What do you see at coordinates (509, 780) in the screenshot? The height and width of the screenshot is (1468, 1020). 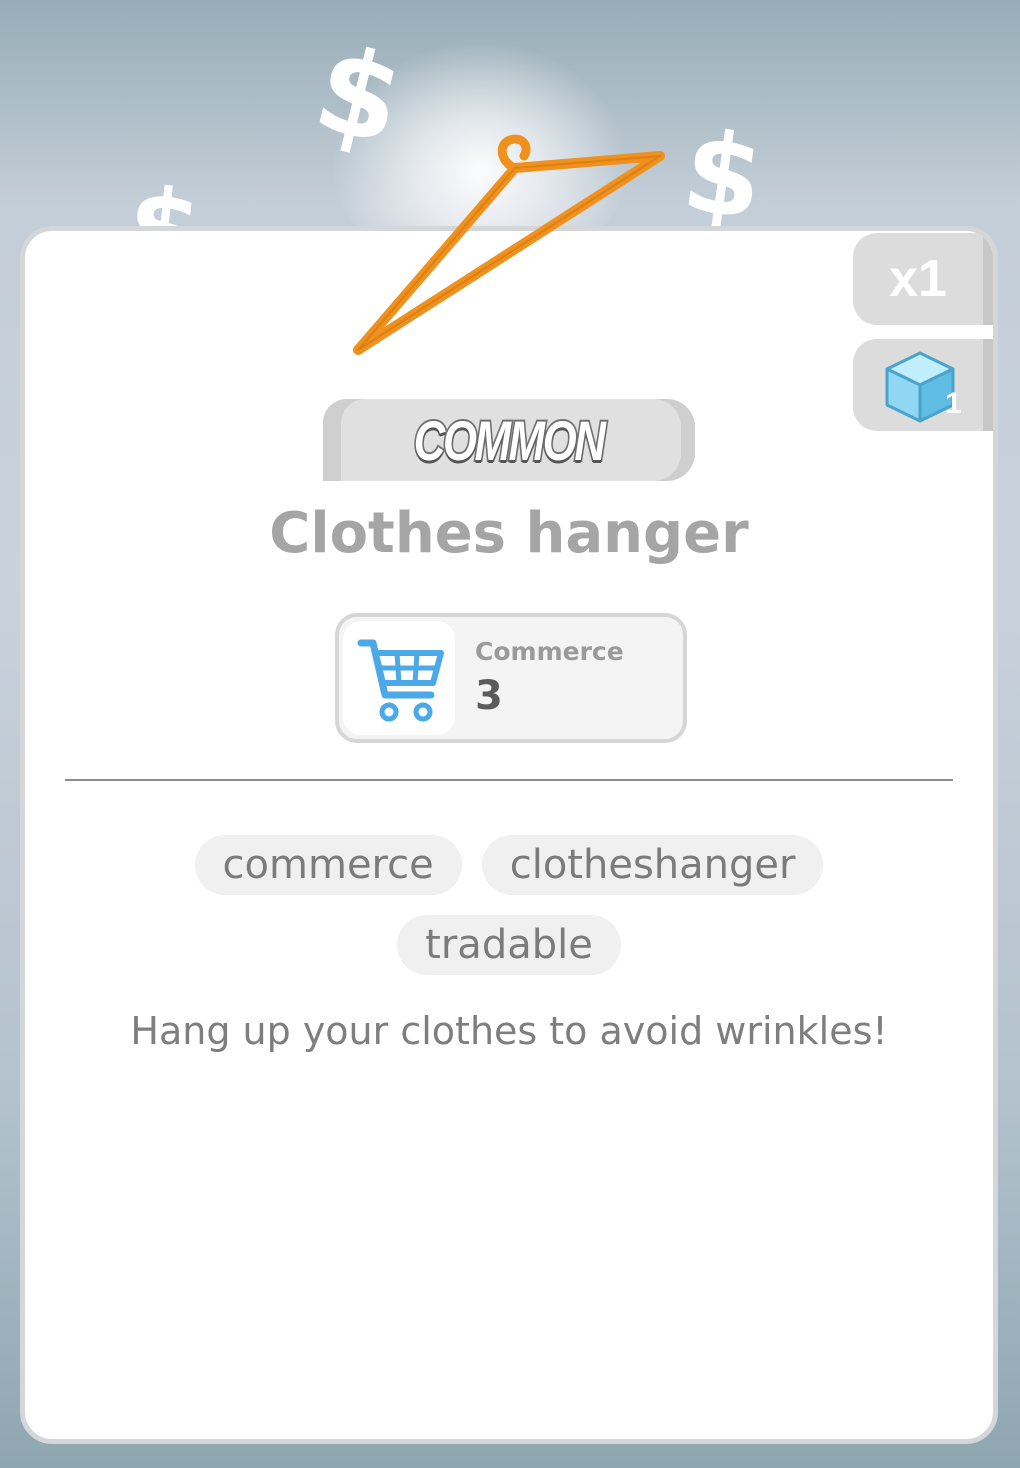 I see `section-divider` at bounding box center [509, 780].